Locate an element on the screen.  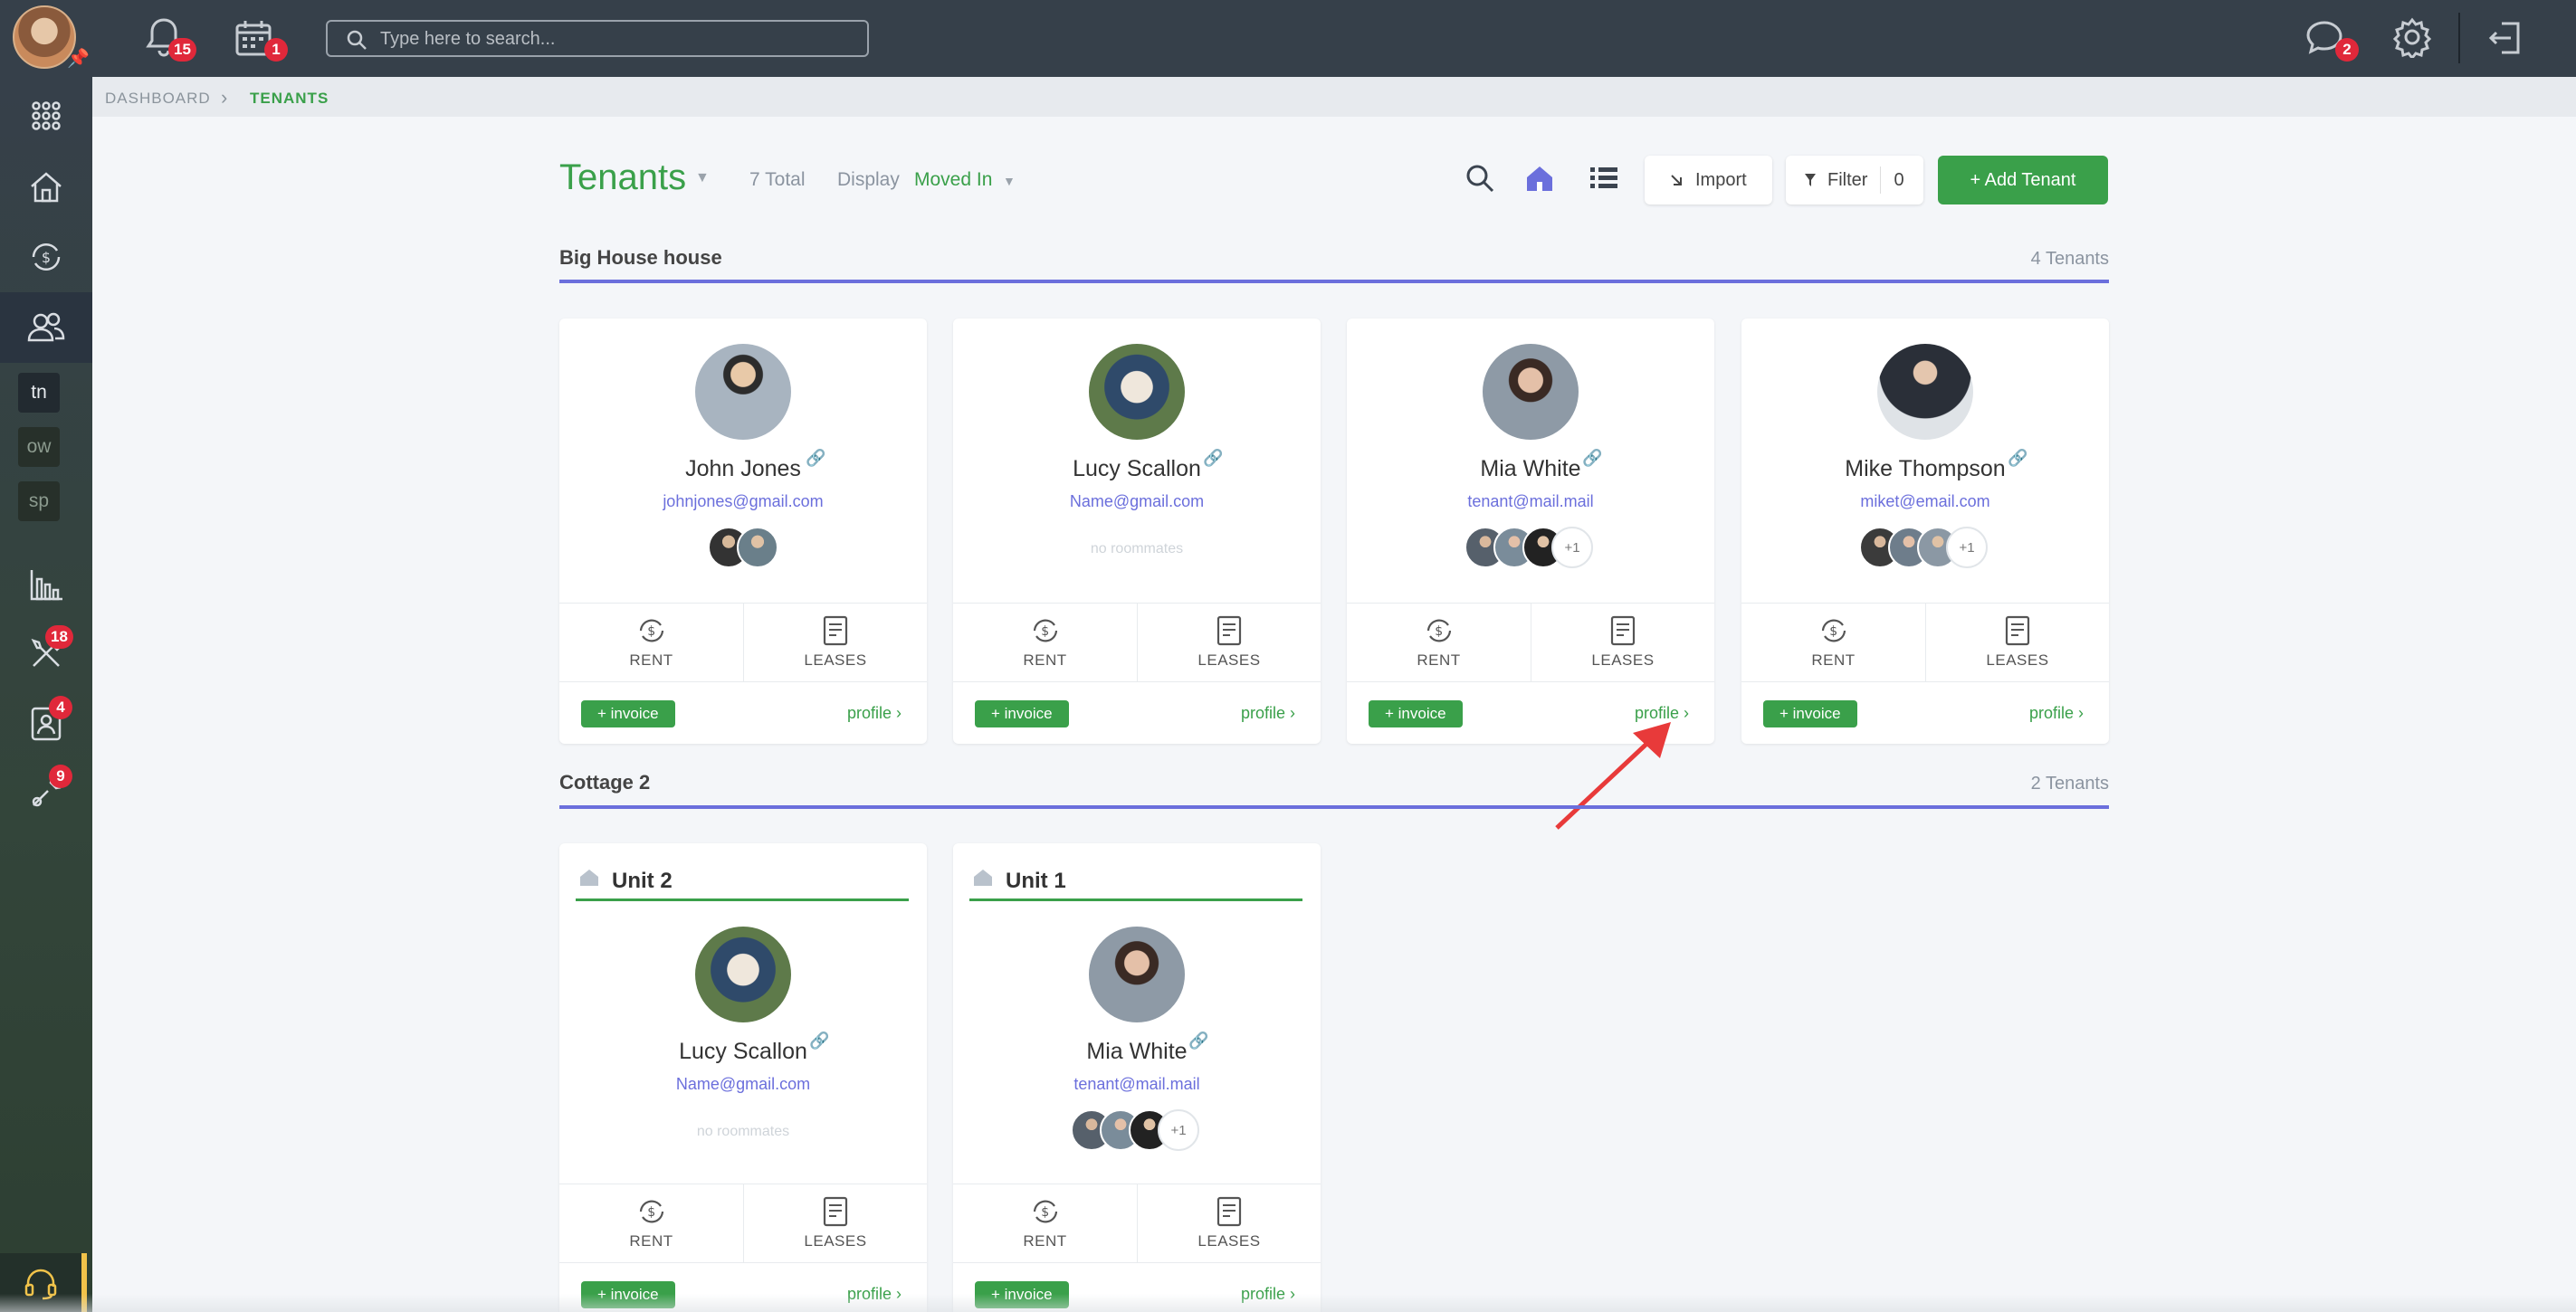
sidebar-item-tenants is located at coordinates (46, 327).